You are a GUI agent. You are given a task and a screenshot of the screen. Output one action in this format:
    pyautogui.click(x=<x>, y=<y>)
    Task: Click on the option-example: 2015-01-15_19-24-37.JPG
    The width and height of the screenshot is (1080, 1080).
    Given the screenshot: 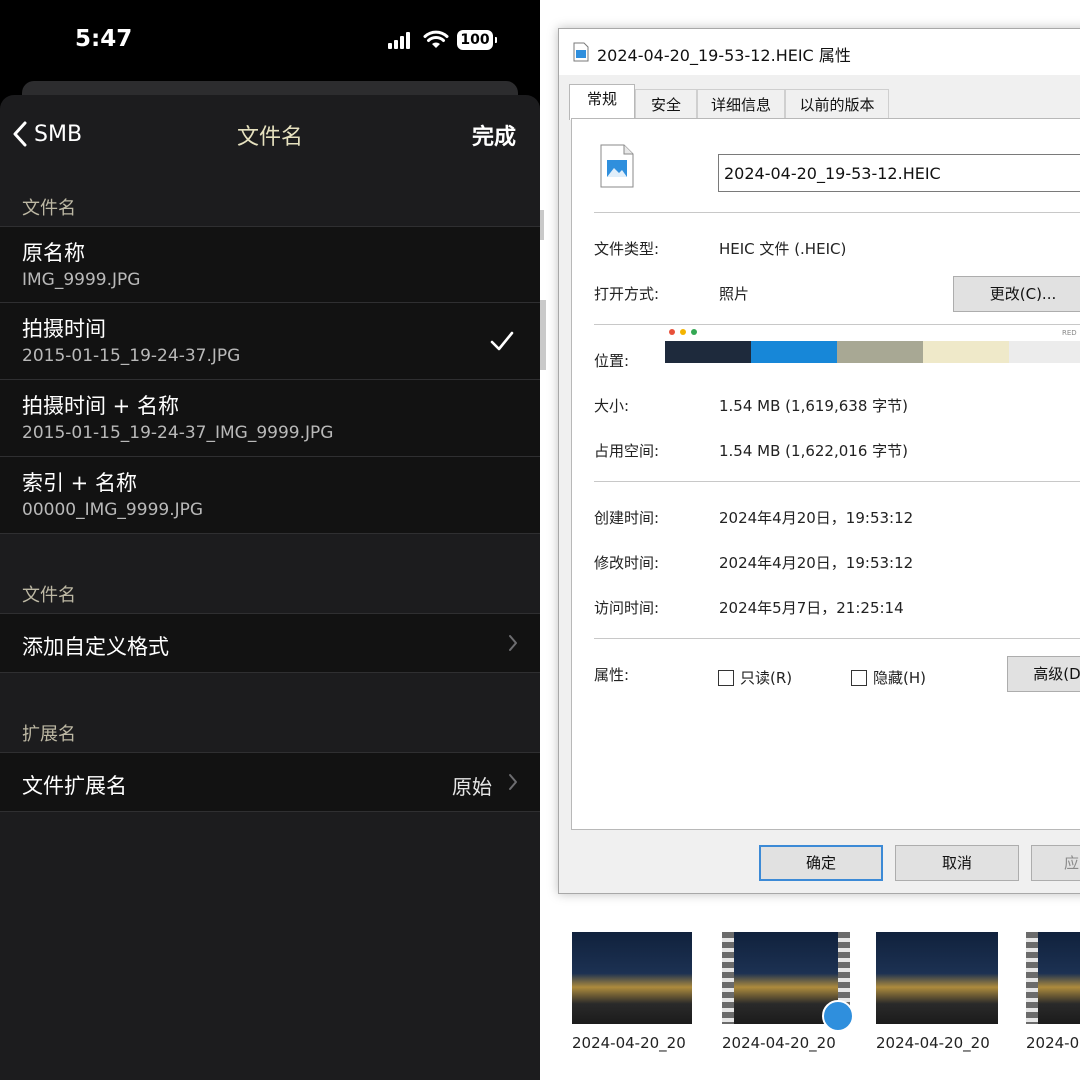 What is the action you would take?
    pyautogui.click(x=131, y=356)
    